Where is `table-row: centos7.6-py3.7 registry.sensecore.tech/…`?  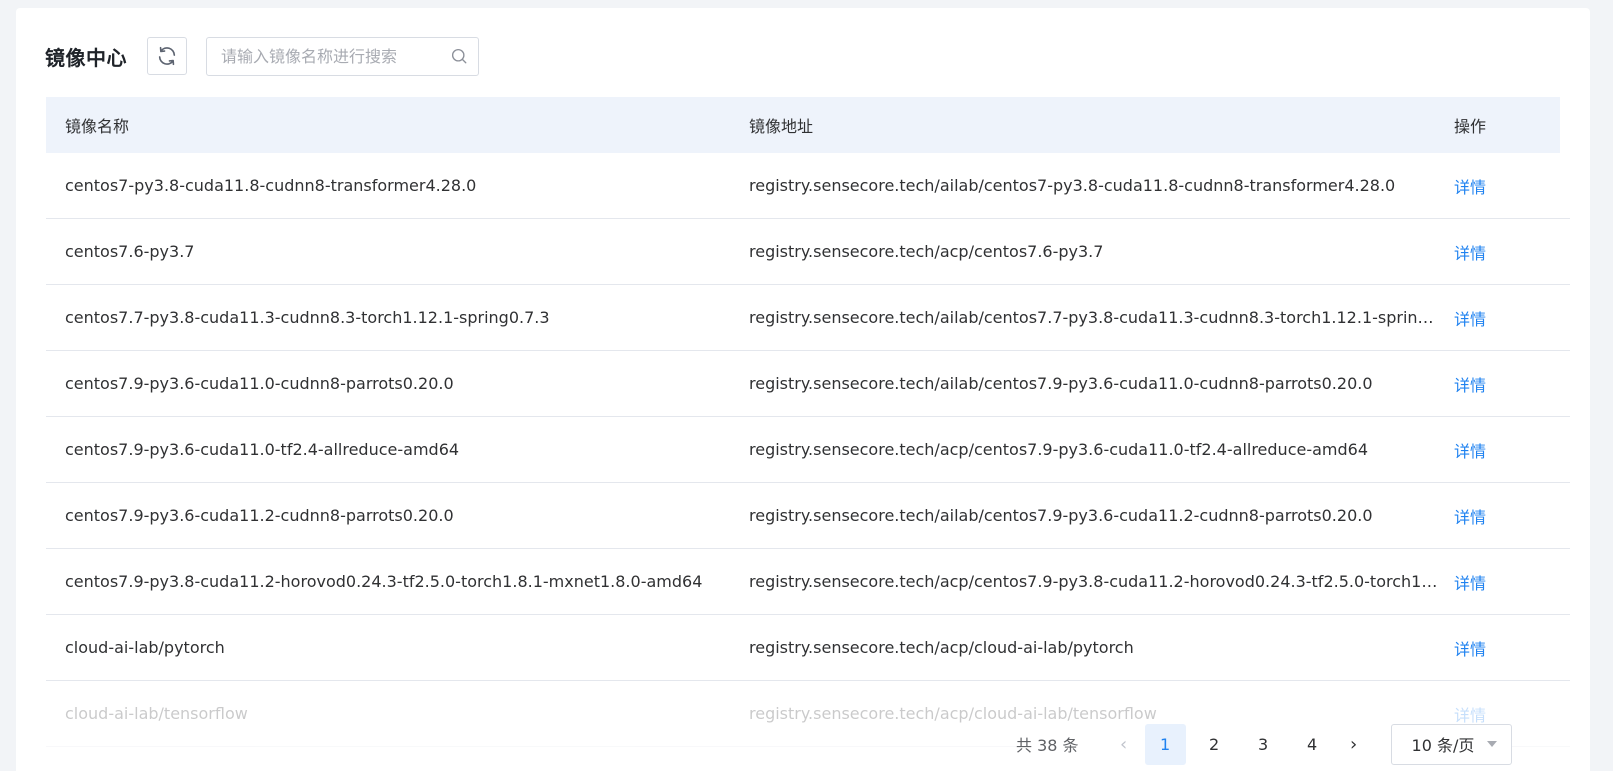
table-row: centos7.6-py3.7 registry.sensecore.tech/… is located at coordinates (808, 252).